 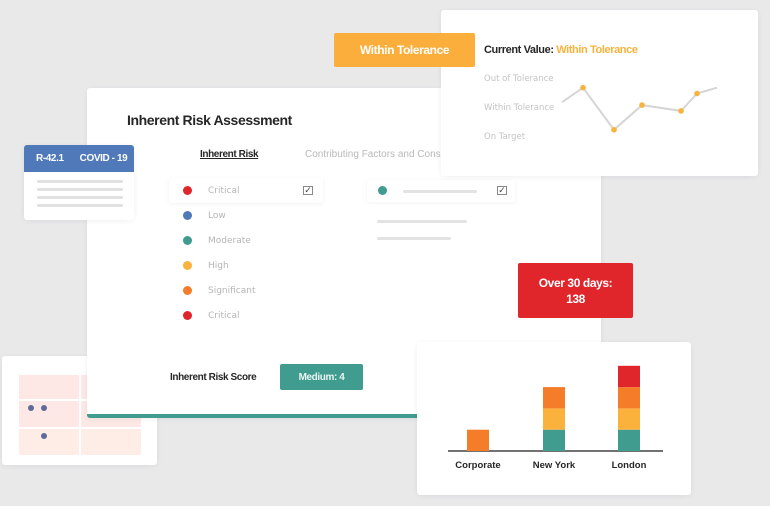 I want to click on risk-option-critical: Critical ✓, so click(x=246, y=190).